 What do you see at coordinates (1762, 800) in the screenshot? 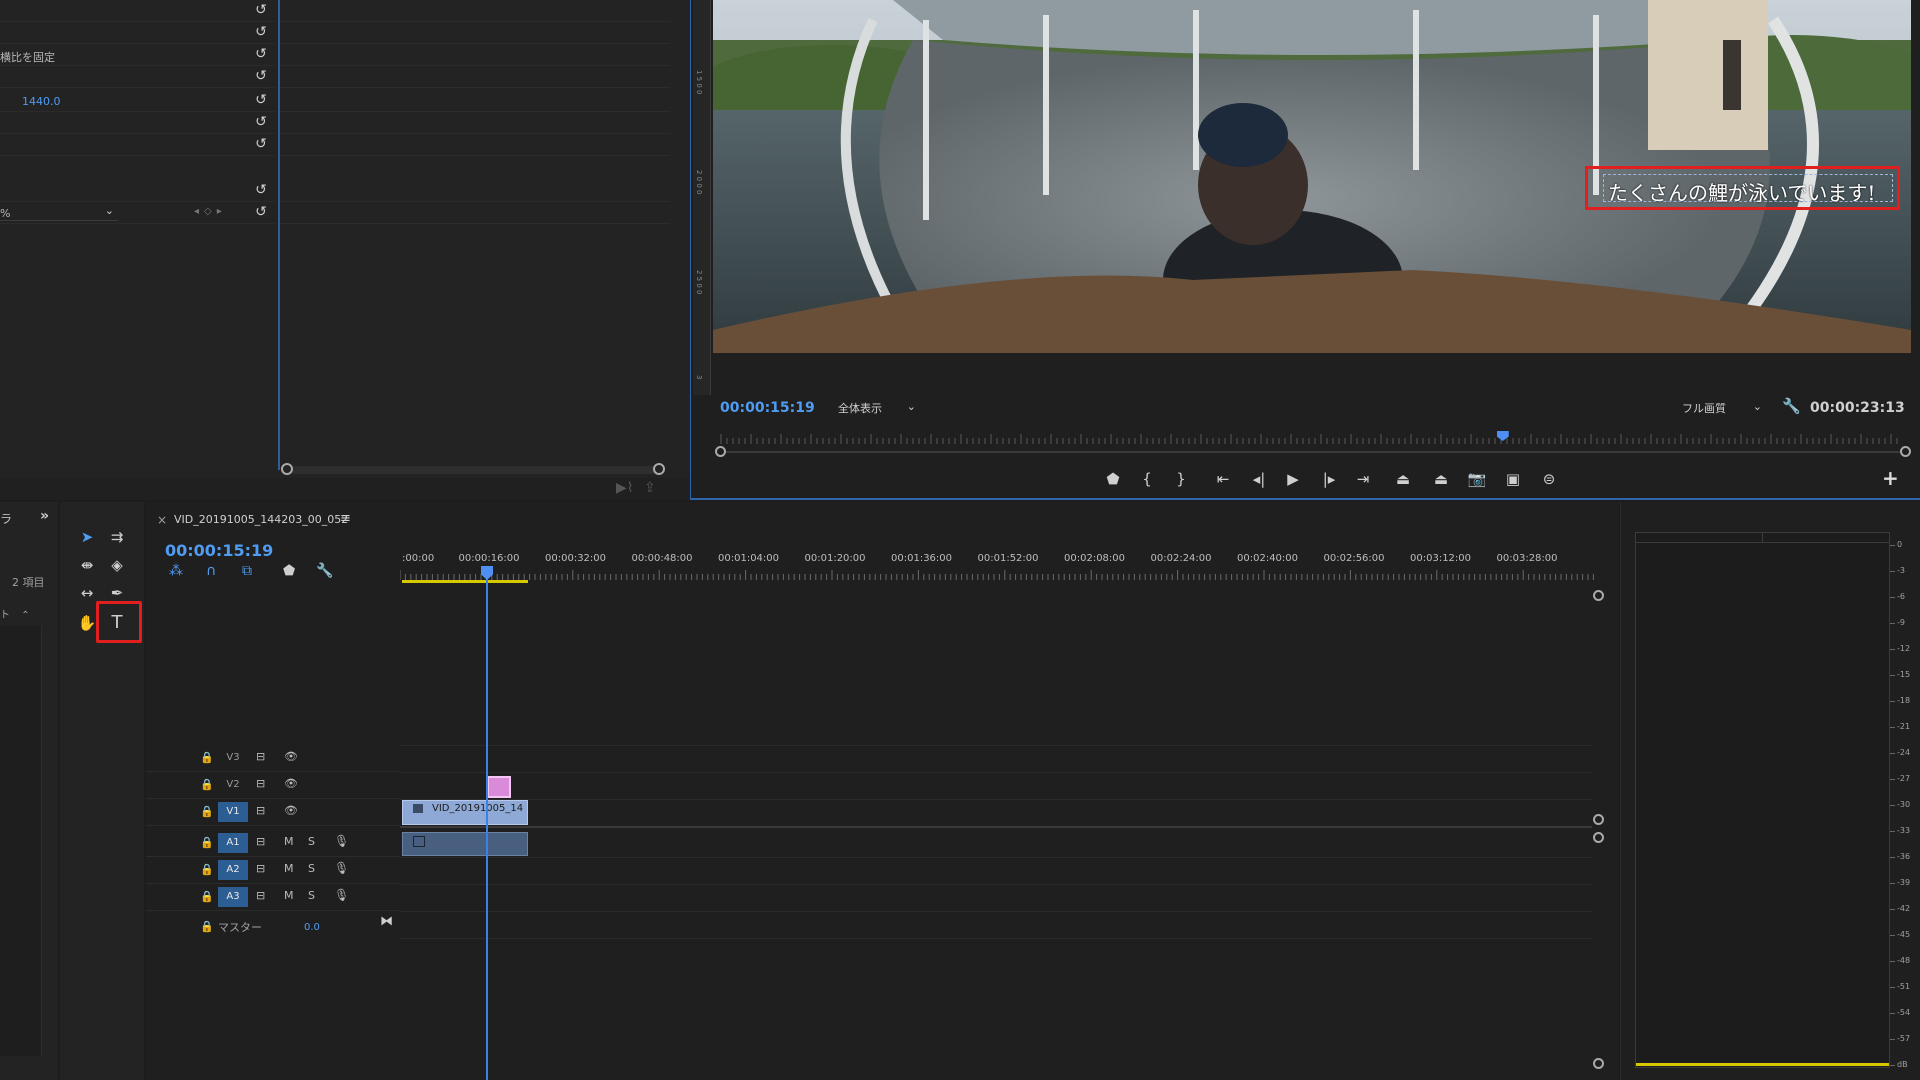
I see `audio-meter-display` at bounding box center [1762, 800].